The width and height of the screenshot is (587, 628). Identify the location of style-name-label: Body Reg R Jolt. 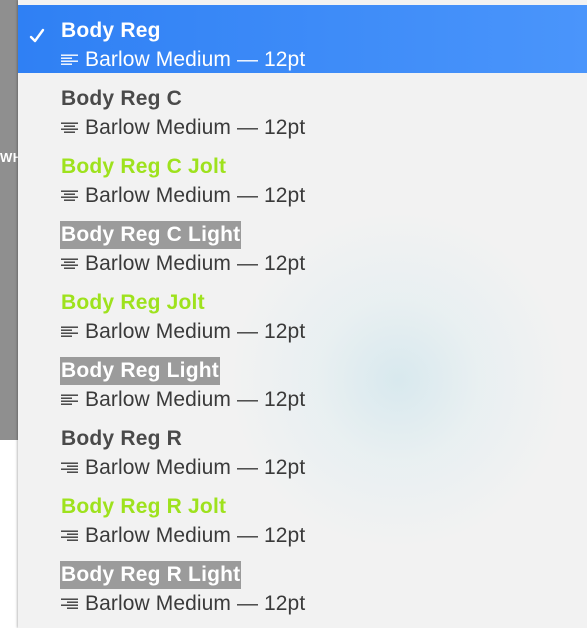
(144, 506).